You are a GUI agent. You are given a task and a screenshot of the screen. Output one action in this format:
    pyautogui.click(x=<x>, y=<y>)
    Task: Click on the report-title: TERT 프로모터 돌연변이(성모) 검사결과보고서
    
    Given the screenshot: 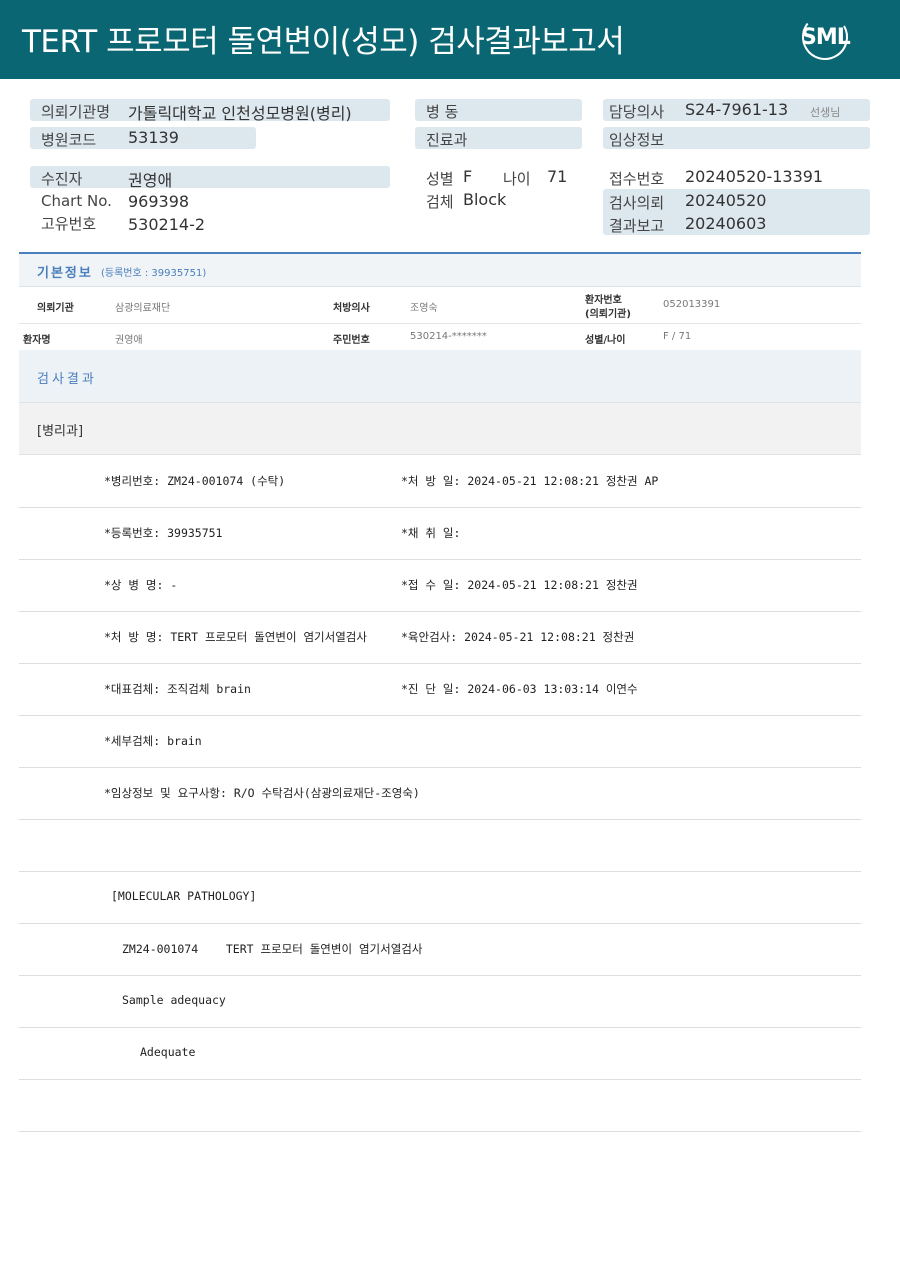 What is the action you would take?
    pyautogui.click(x=323, y=42)
    